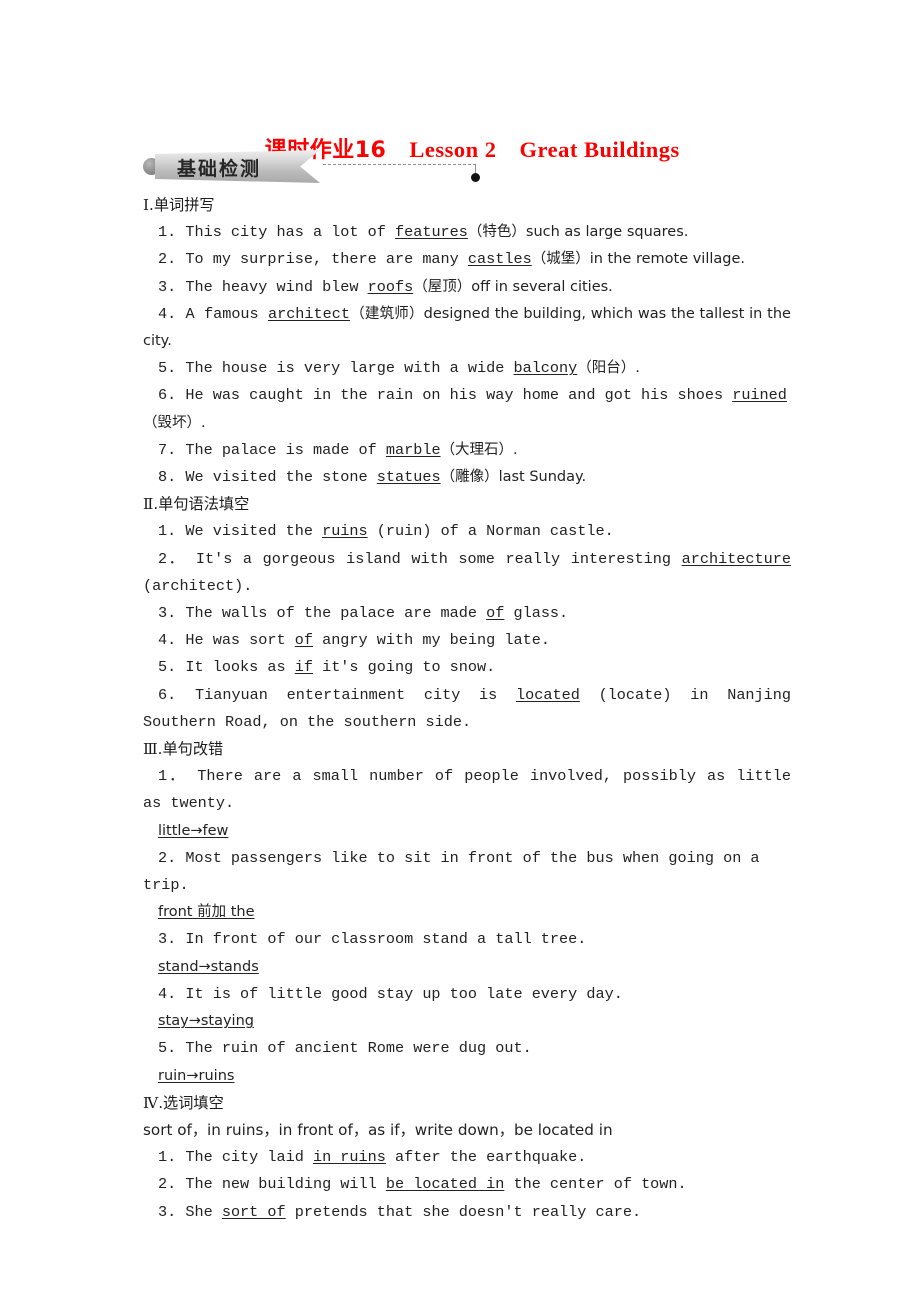  I want to click on item-answer: architect, so click(308, 313).